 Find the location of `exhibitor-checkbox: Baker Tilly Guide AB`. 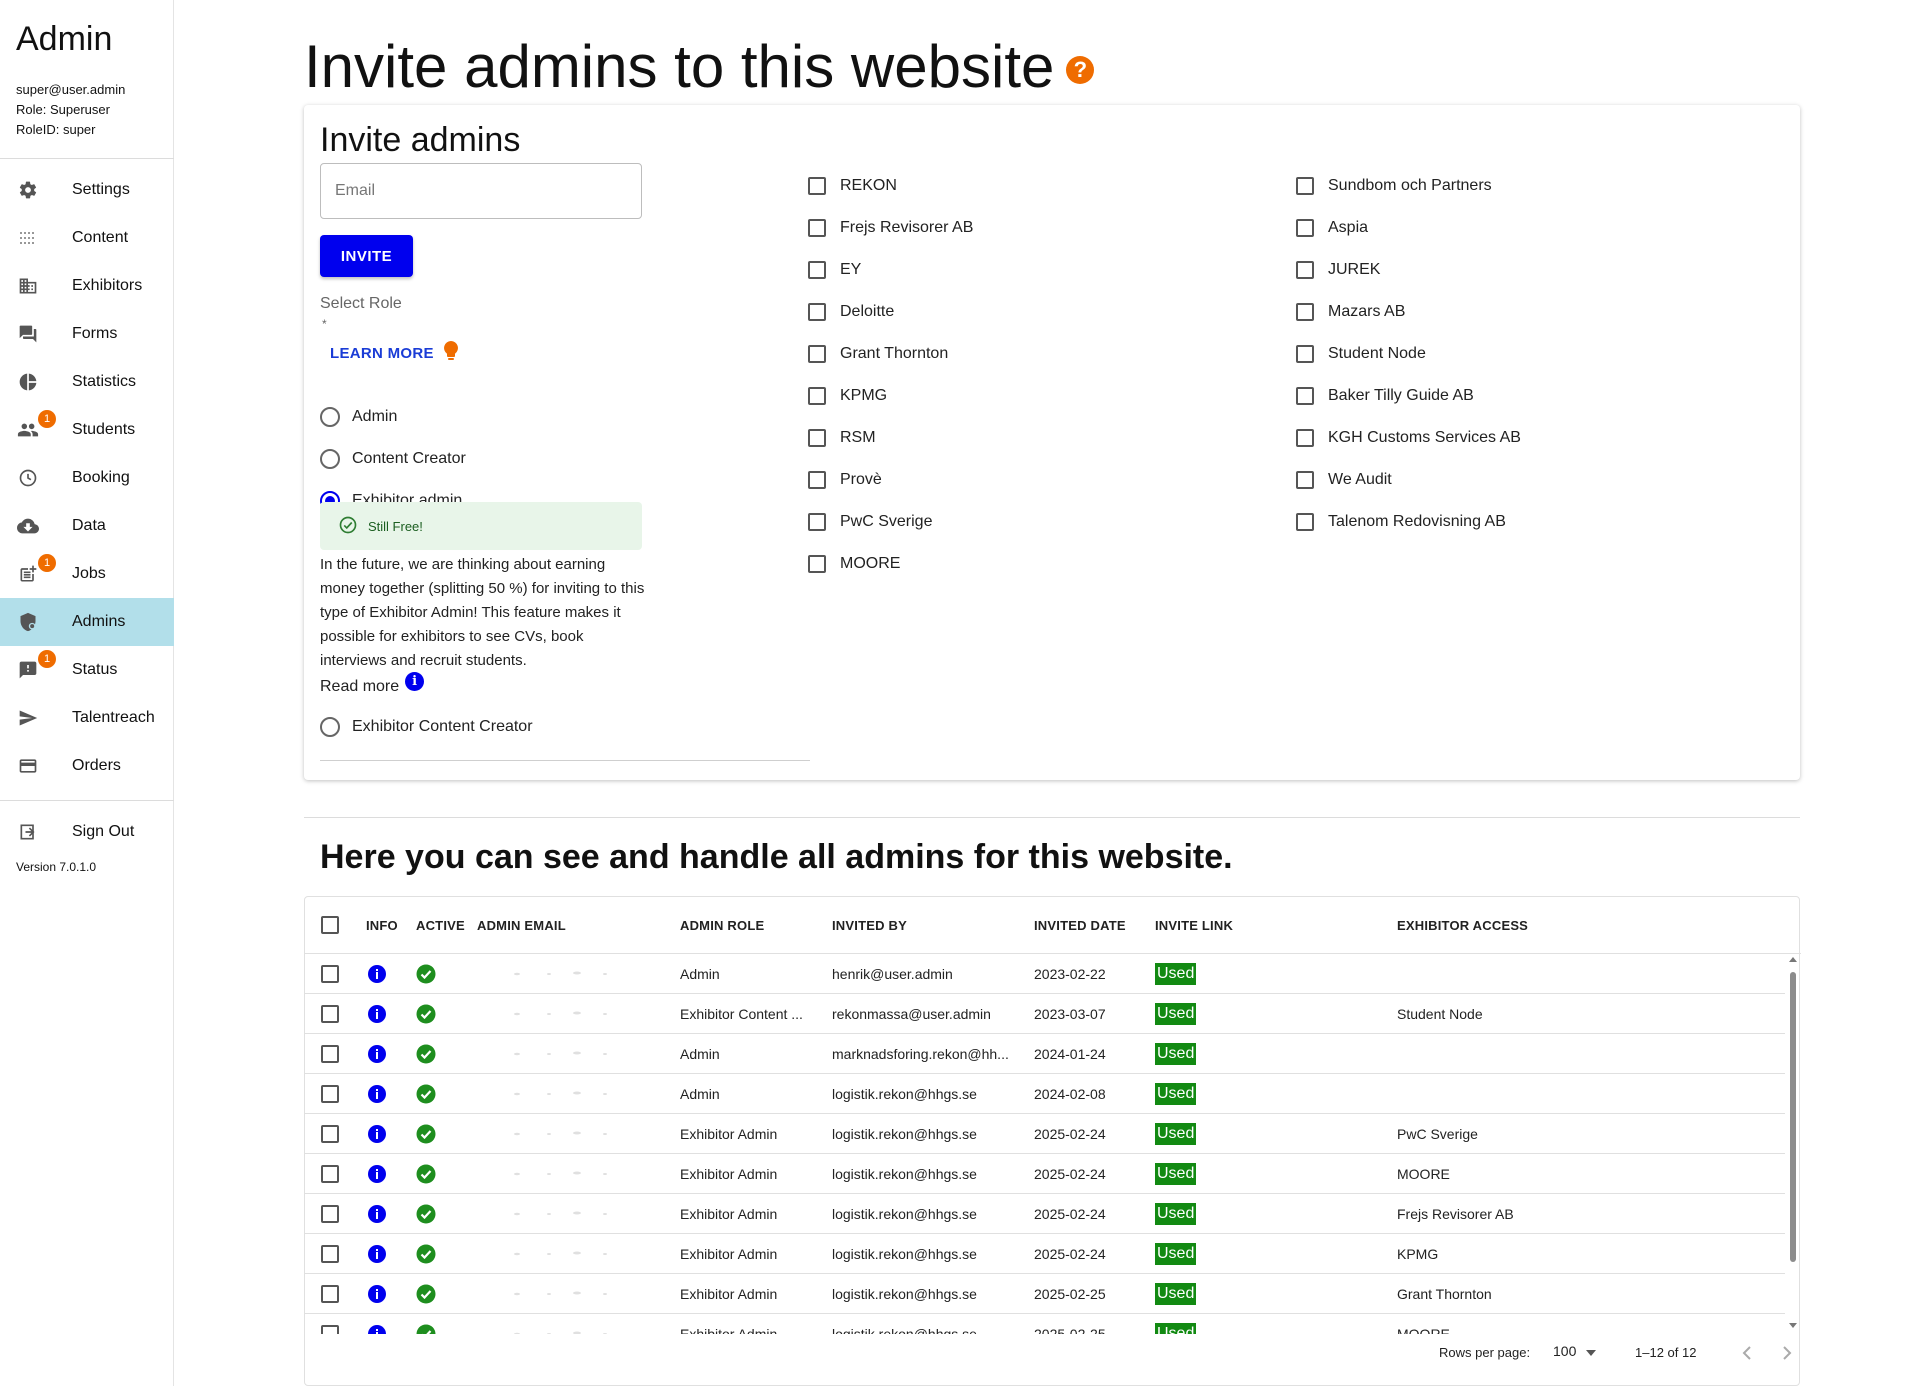

exhibitor-checkbox: Baker Tilly Guide AB is located at coordinates (1385, 396).